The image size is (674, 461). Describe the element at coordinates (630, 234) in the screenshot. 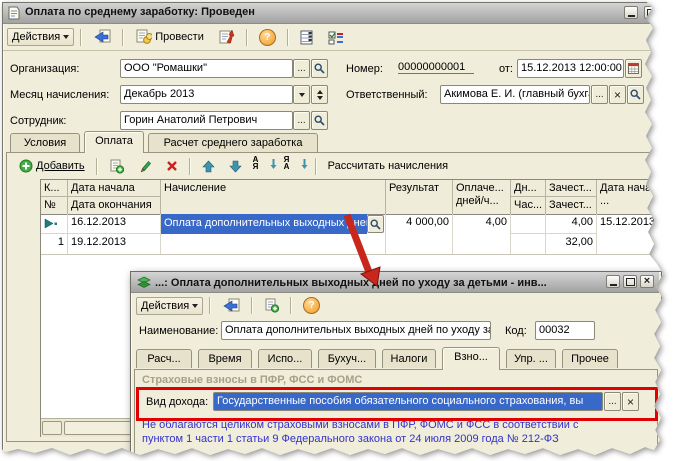

I see `date-start2-cell: 15.12.2013` at that location.